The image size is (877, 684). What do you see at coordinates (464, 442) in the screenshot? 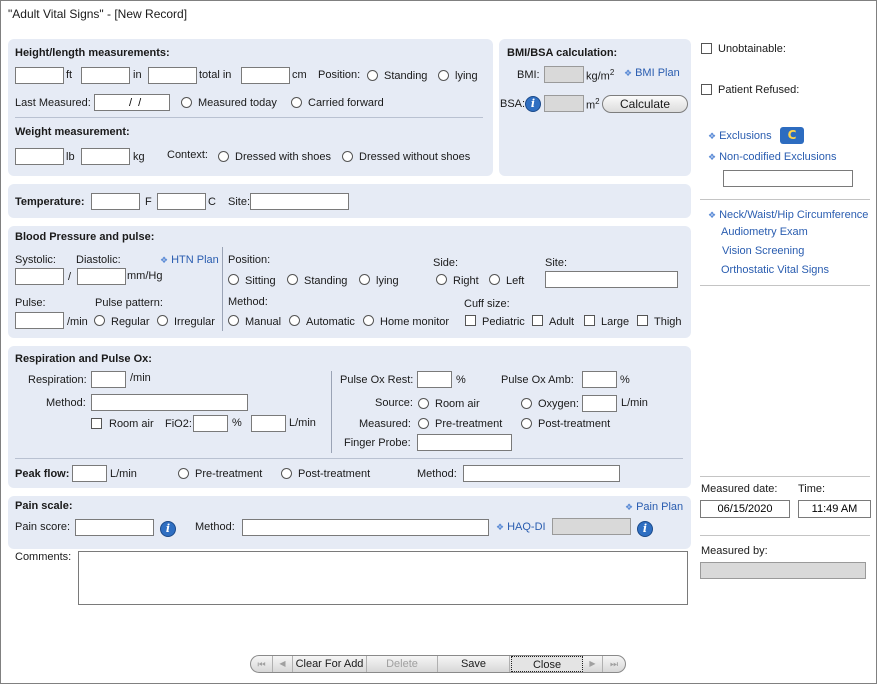
I see `finger-probe-input` at bounding box center [464, 442].